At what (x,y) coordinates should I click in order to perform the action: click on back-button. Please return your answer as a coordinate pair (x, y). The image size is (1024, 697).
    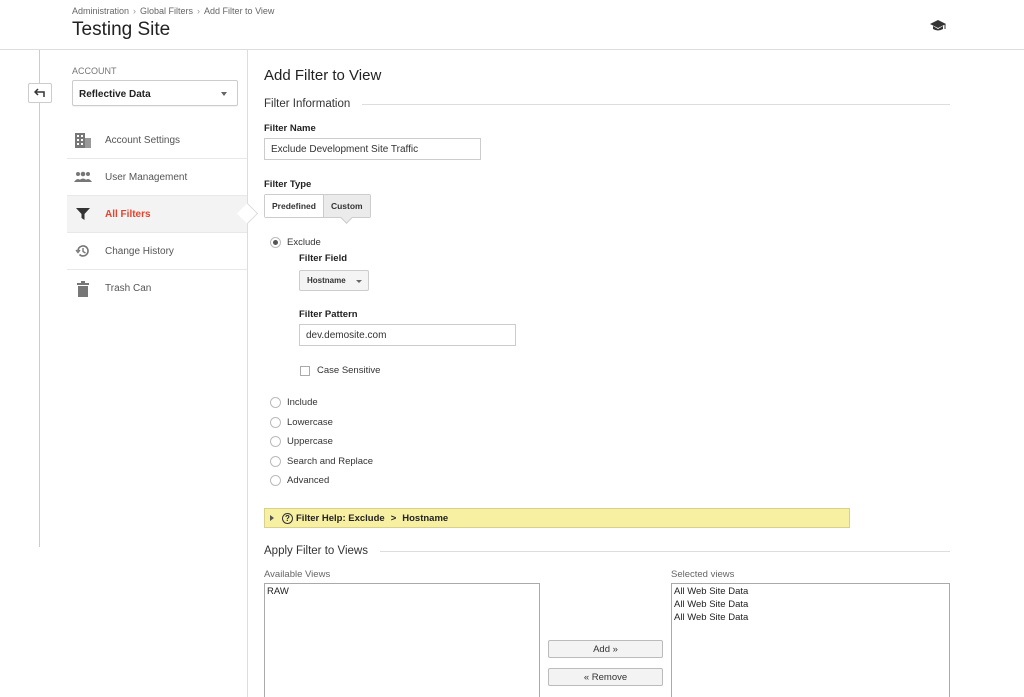
    Looking at the image, I should click on (40, 93).